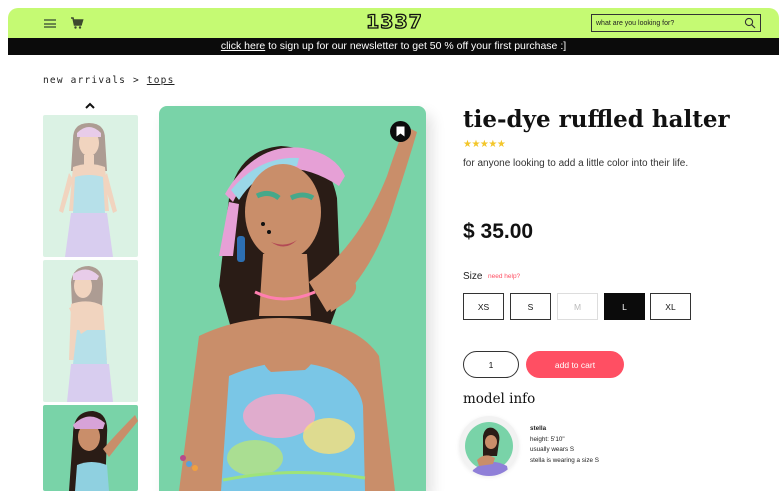 The height and width of the screenshot is (491, 779). What do you see at coordinates (483, 306) in the screenshot?
I see `size-option-xs: XS` at bounding box center [483, 306].